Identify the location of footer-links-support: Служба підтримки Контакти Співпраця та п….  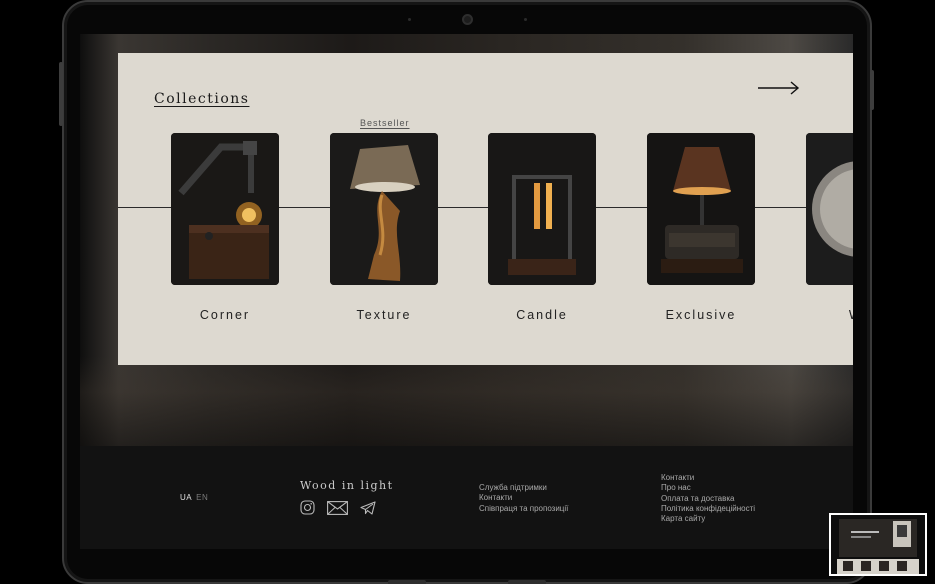
(523, 498).